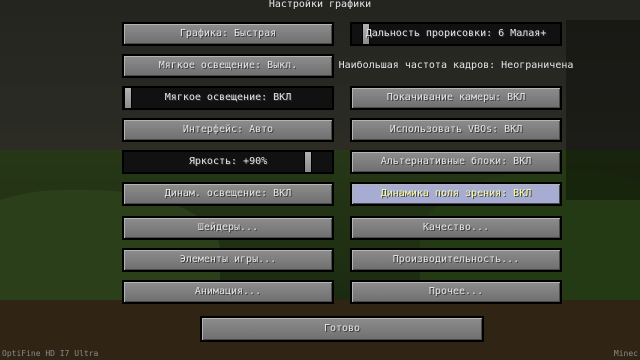  I want to click on view-bobbing-button: Покачивание камеры: ВКЛ, so click(456, 98).